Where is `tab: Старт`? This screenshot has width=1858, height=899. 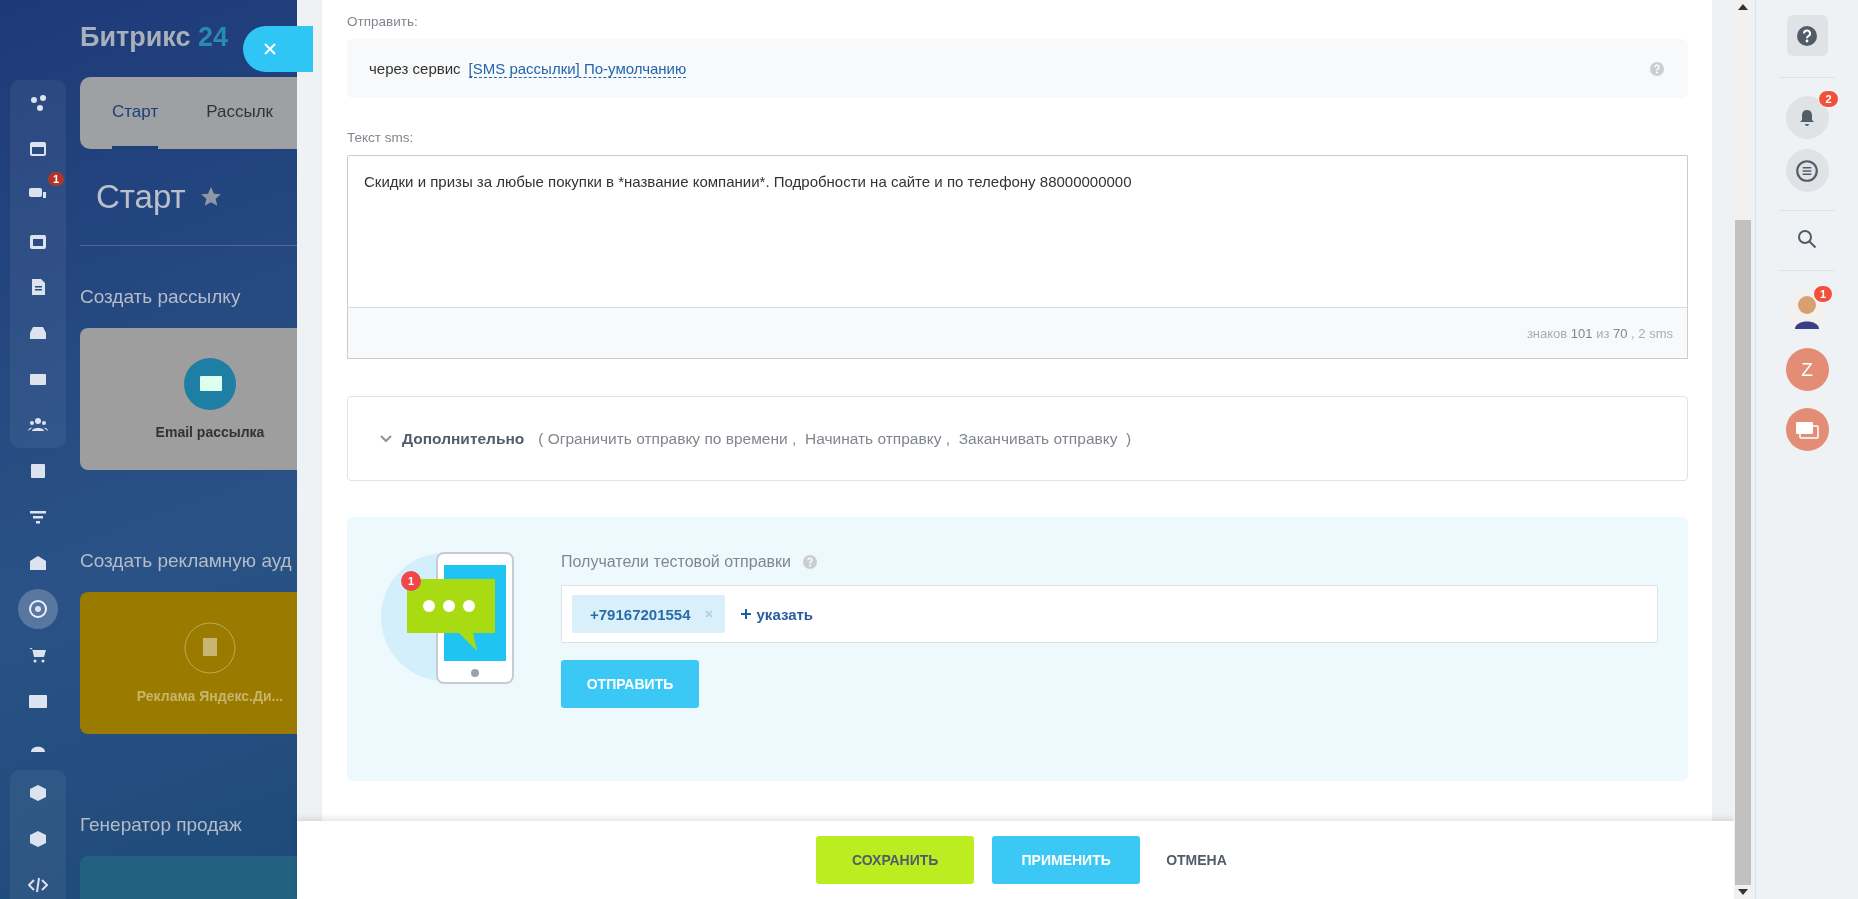
tab: Старт is located at coordinates (135, 113).